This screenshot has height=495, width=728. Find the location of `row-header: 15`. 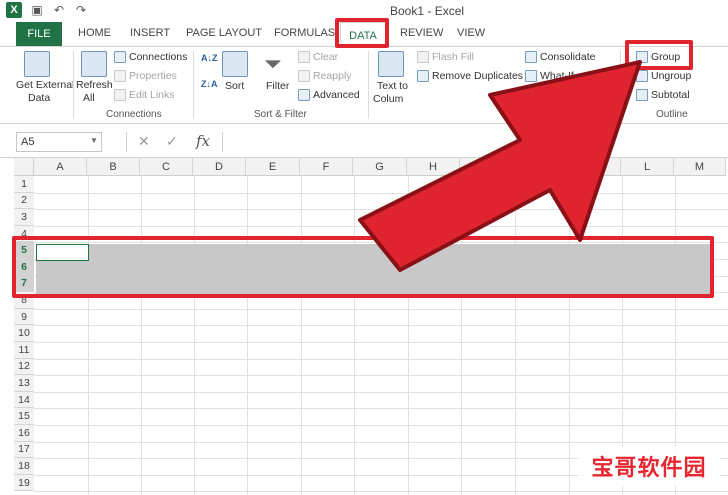

row-header: 15 is located at coordinates (24, 416).